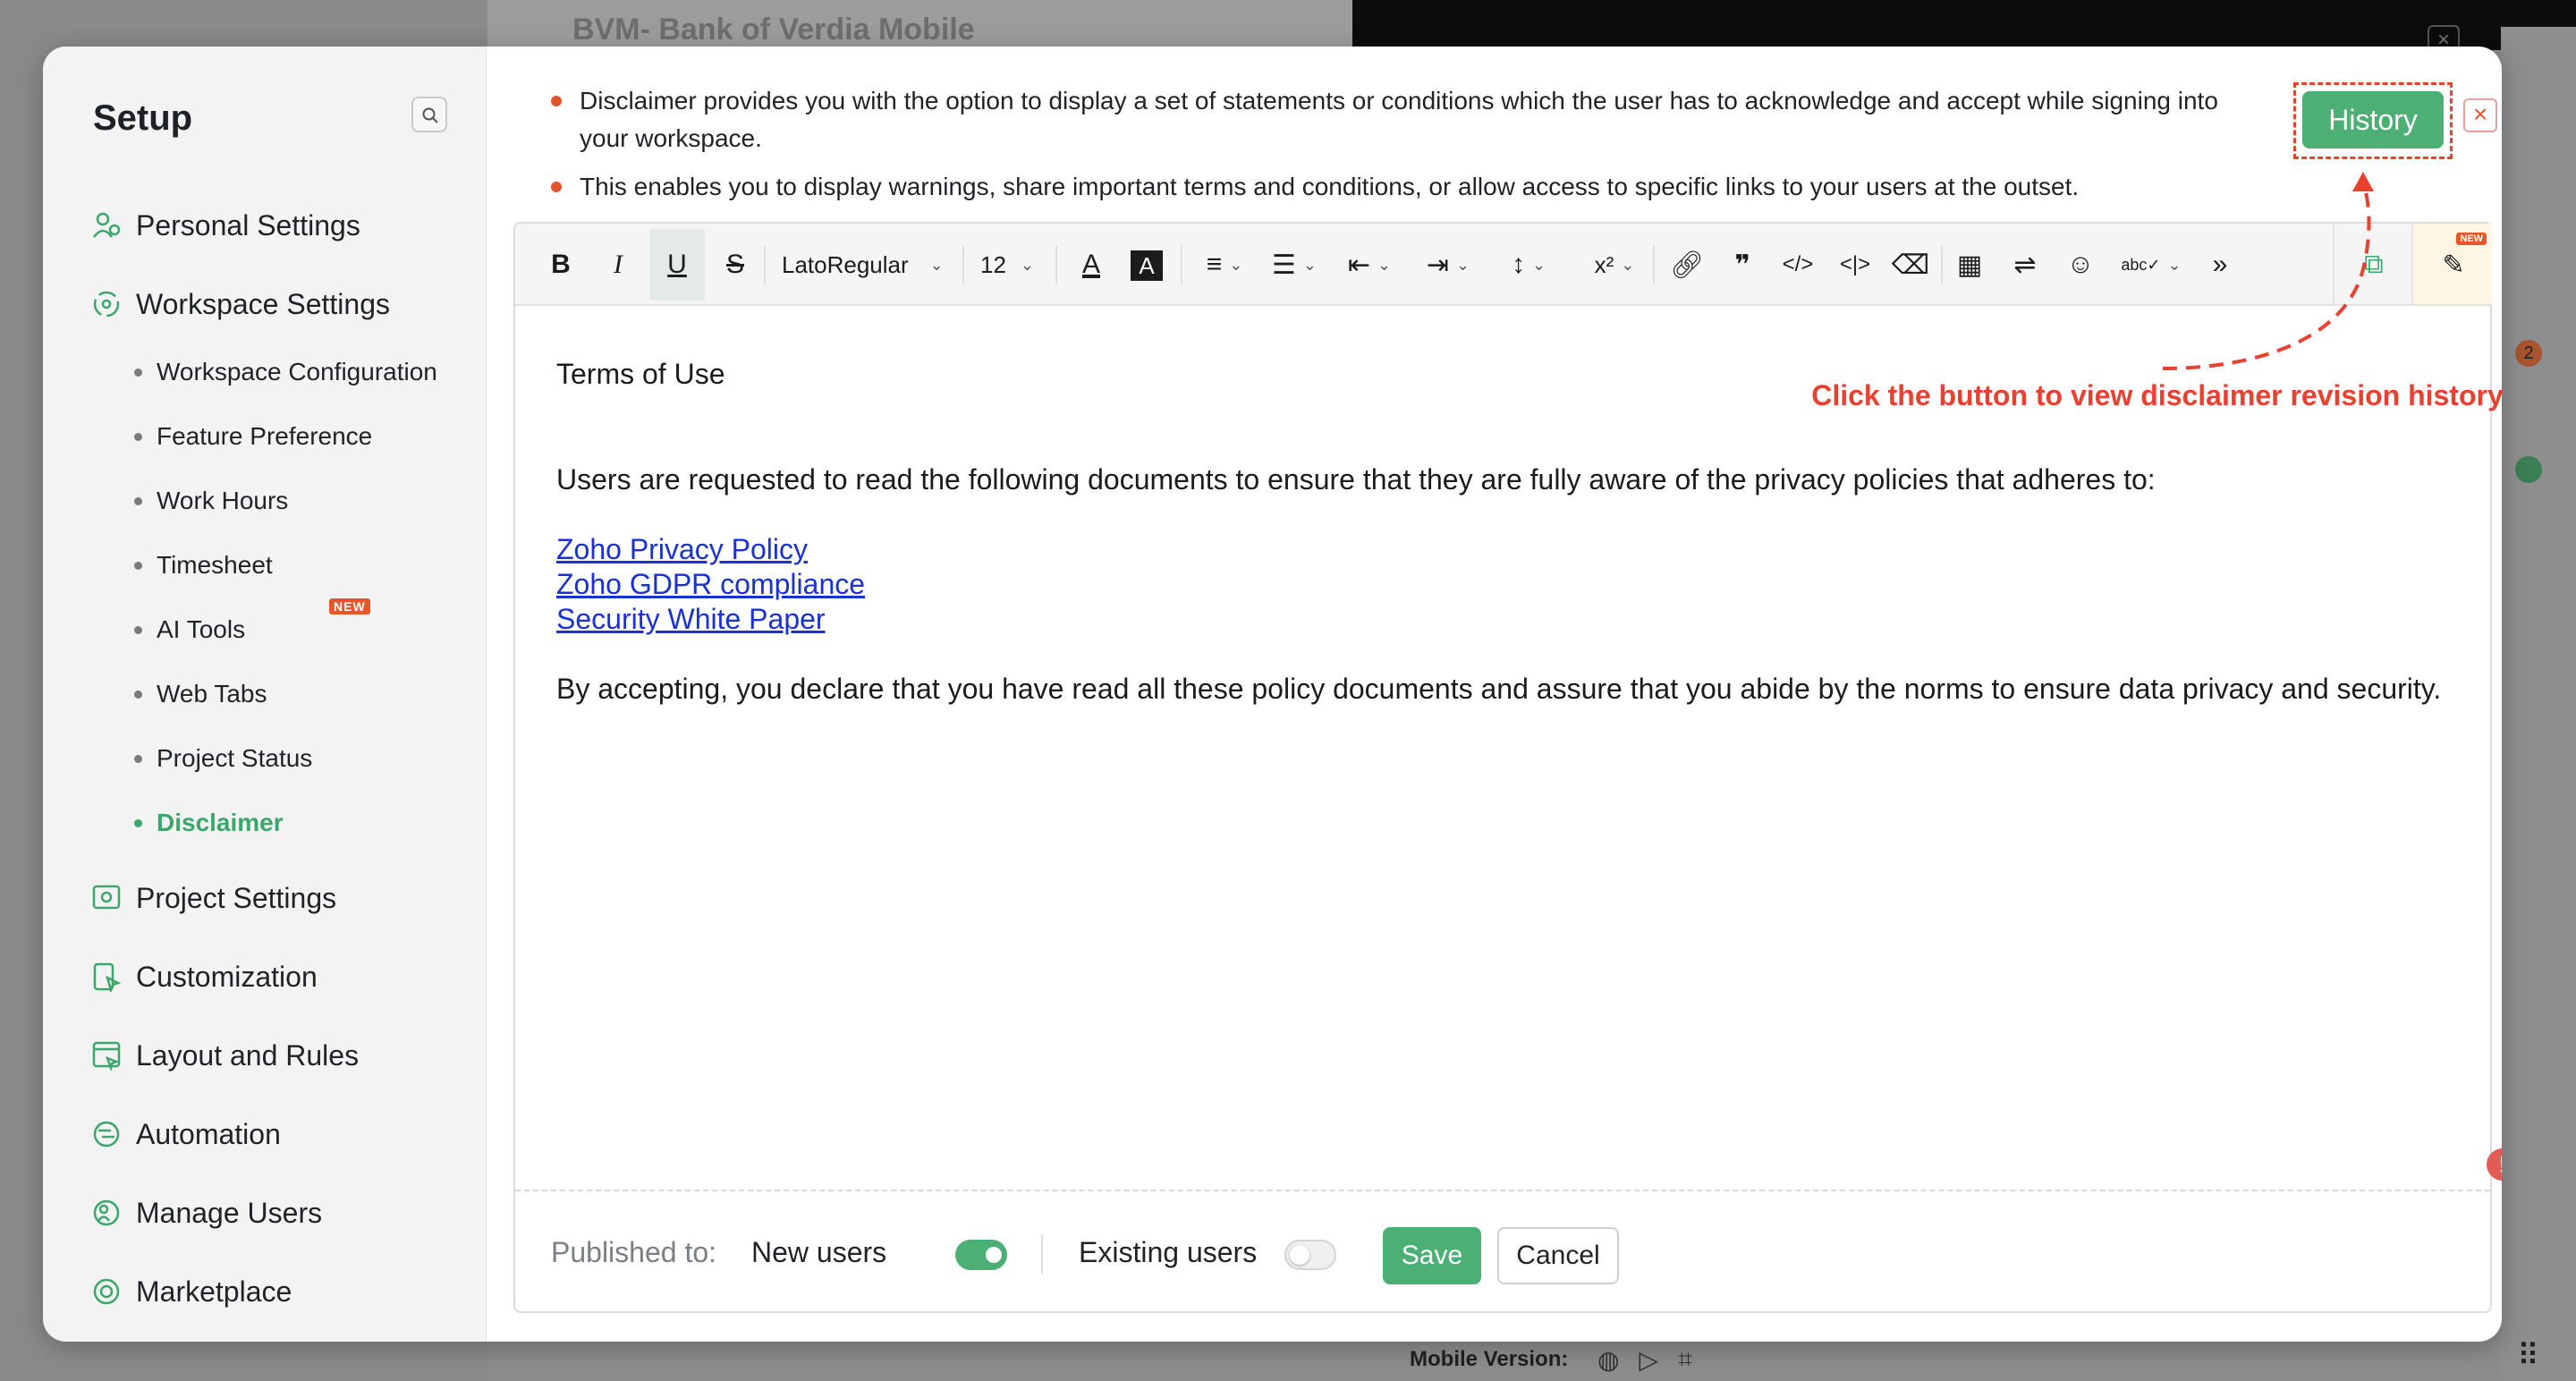 The image size is (2576, 1381). I want to click on background-status-dot, so click(2528, 469).